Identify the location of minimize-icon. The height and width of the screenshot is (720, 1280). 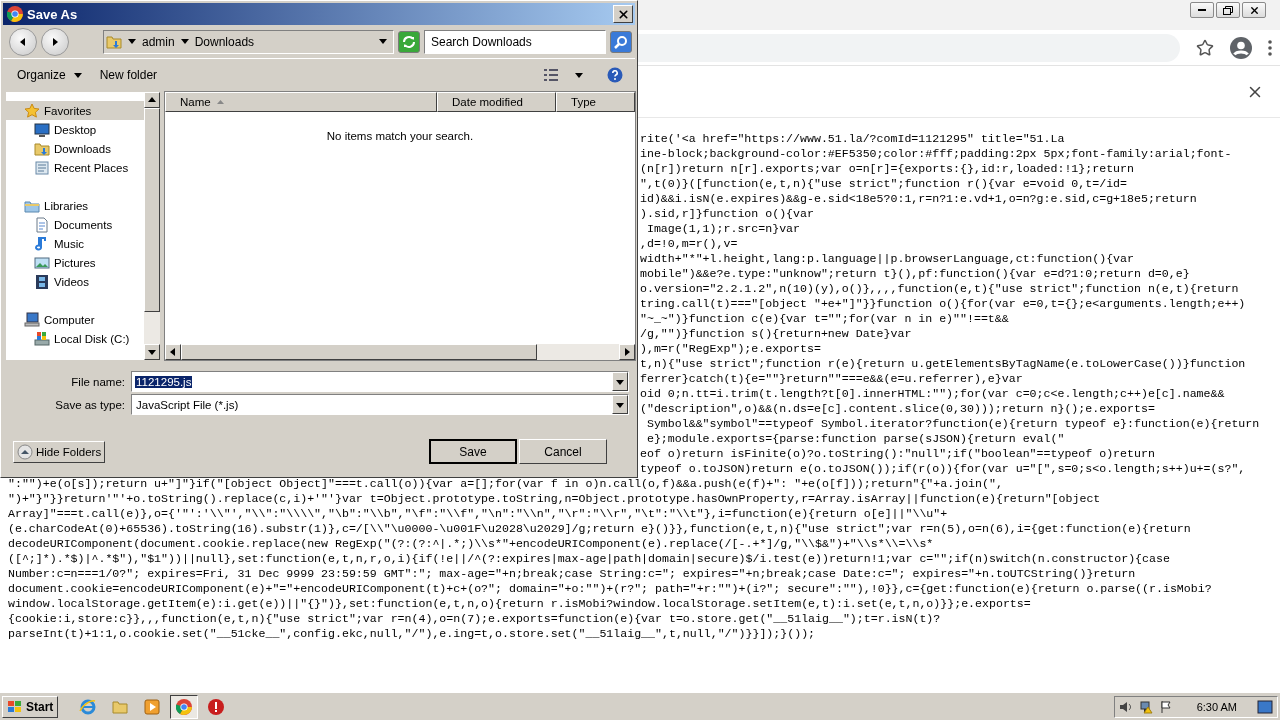
(1202, 10).